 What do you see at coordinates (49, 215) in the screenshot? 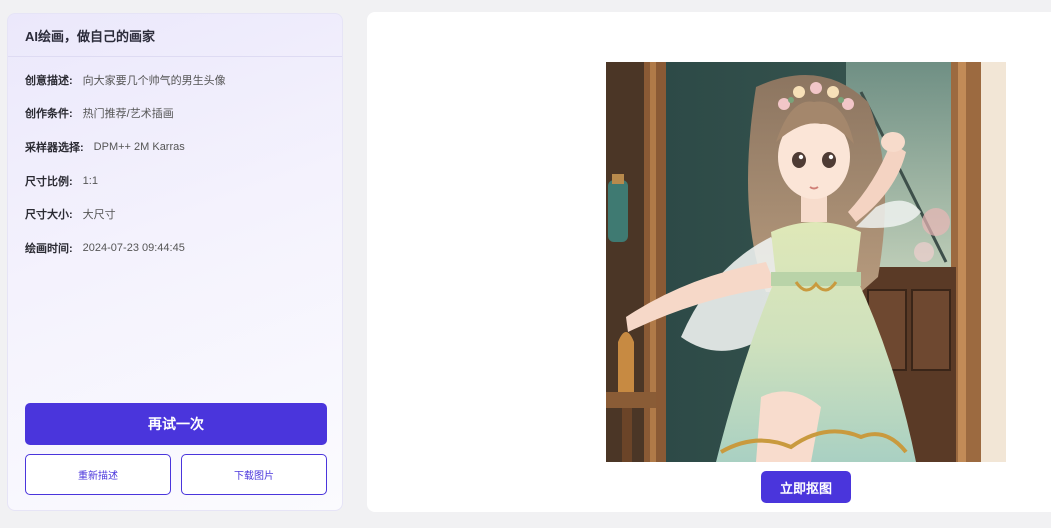
I see `info-label: 尺寸大小:` at bounding box center [49, 215].